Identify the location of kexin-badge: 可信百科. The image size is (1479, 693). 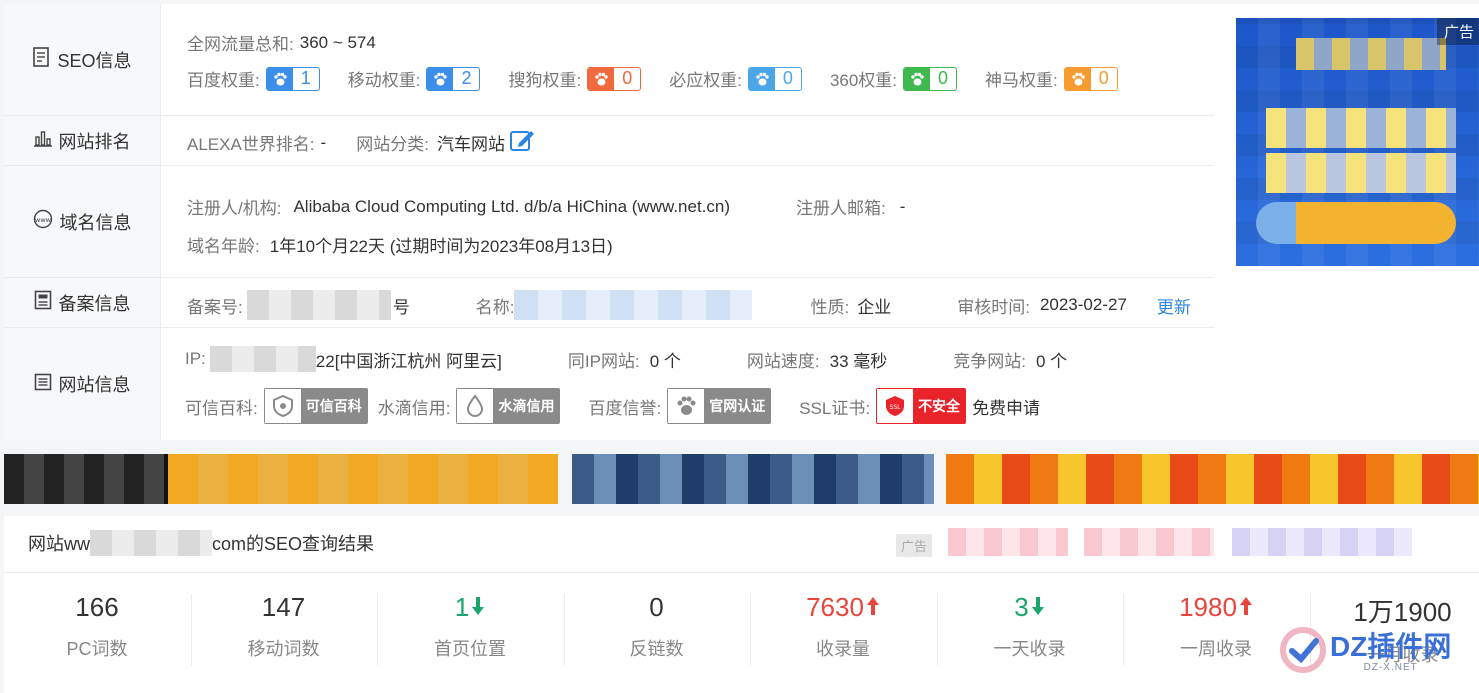
(315, 406).